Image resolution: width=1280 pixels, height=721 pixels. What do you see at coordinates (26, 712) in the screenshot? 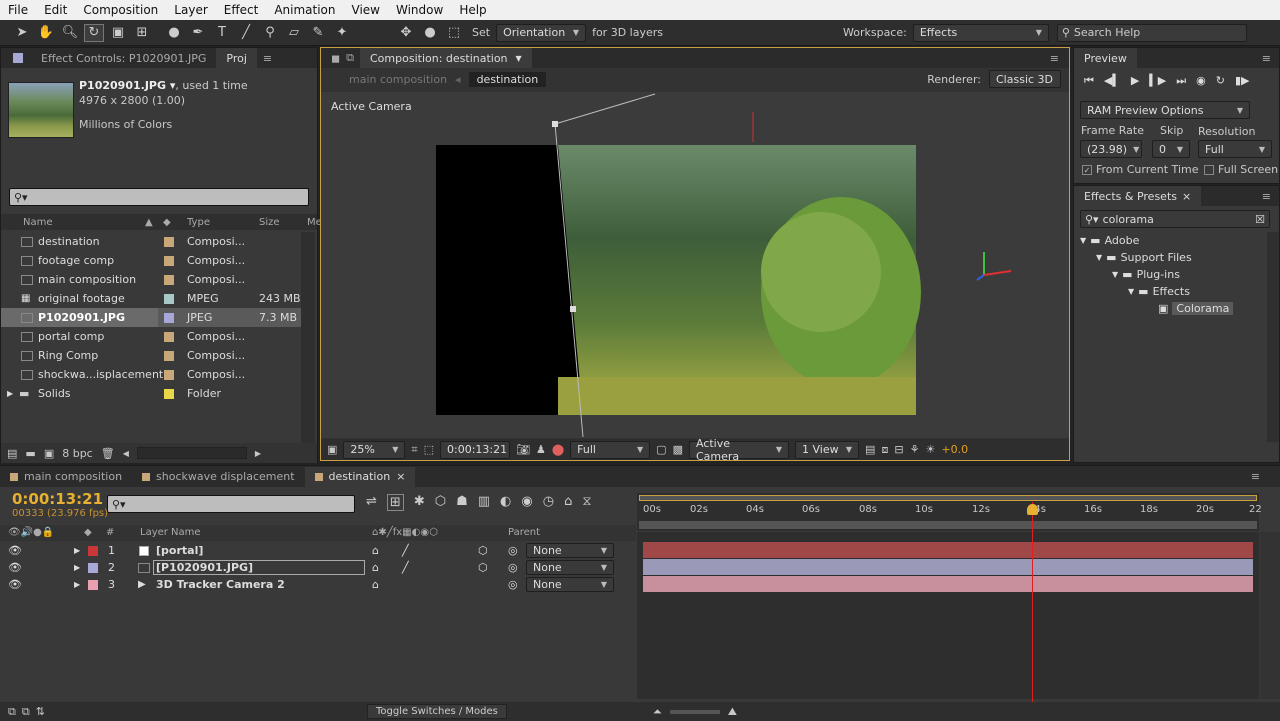
I see `transfer-controls-icon: ⧉` at bounding box center [26, 712].